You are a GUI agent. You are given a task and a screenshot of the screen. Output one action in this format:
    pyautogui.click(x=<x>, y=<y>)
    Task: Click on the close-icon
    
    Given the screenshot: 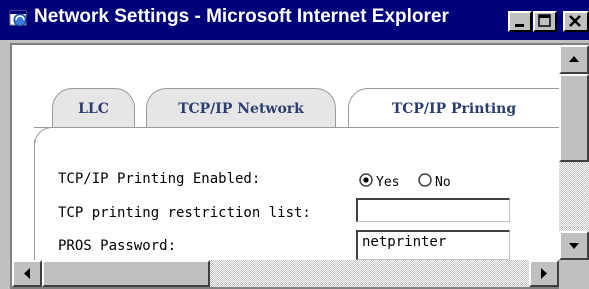 What is the action you would take?
    pyautogui.click(x=575, y=21)
    